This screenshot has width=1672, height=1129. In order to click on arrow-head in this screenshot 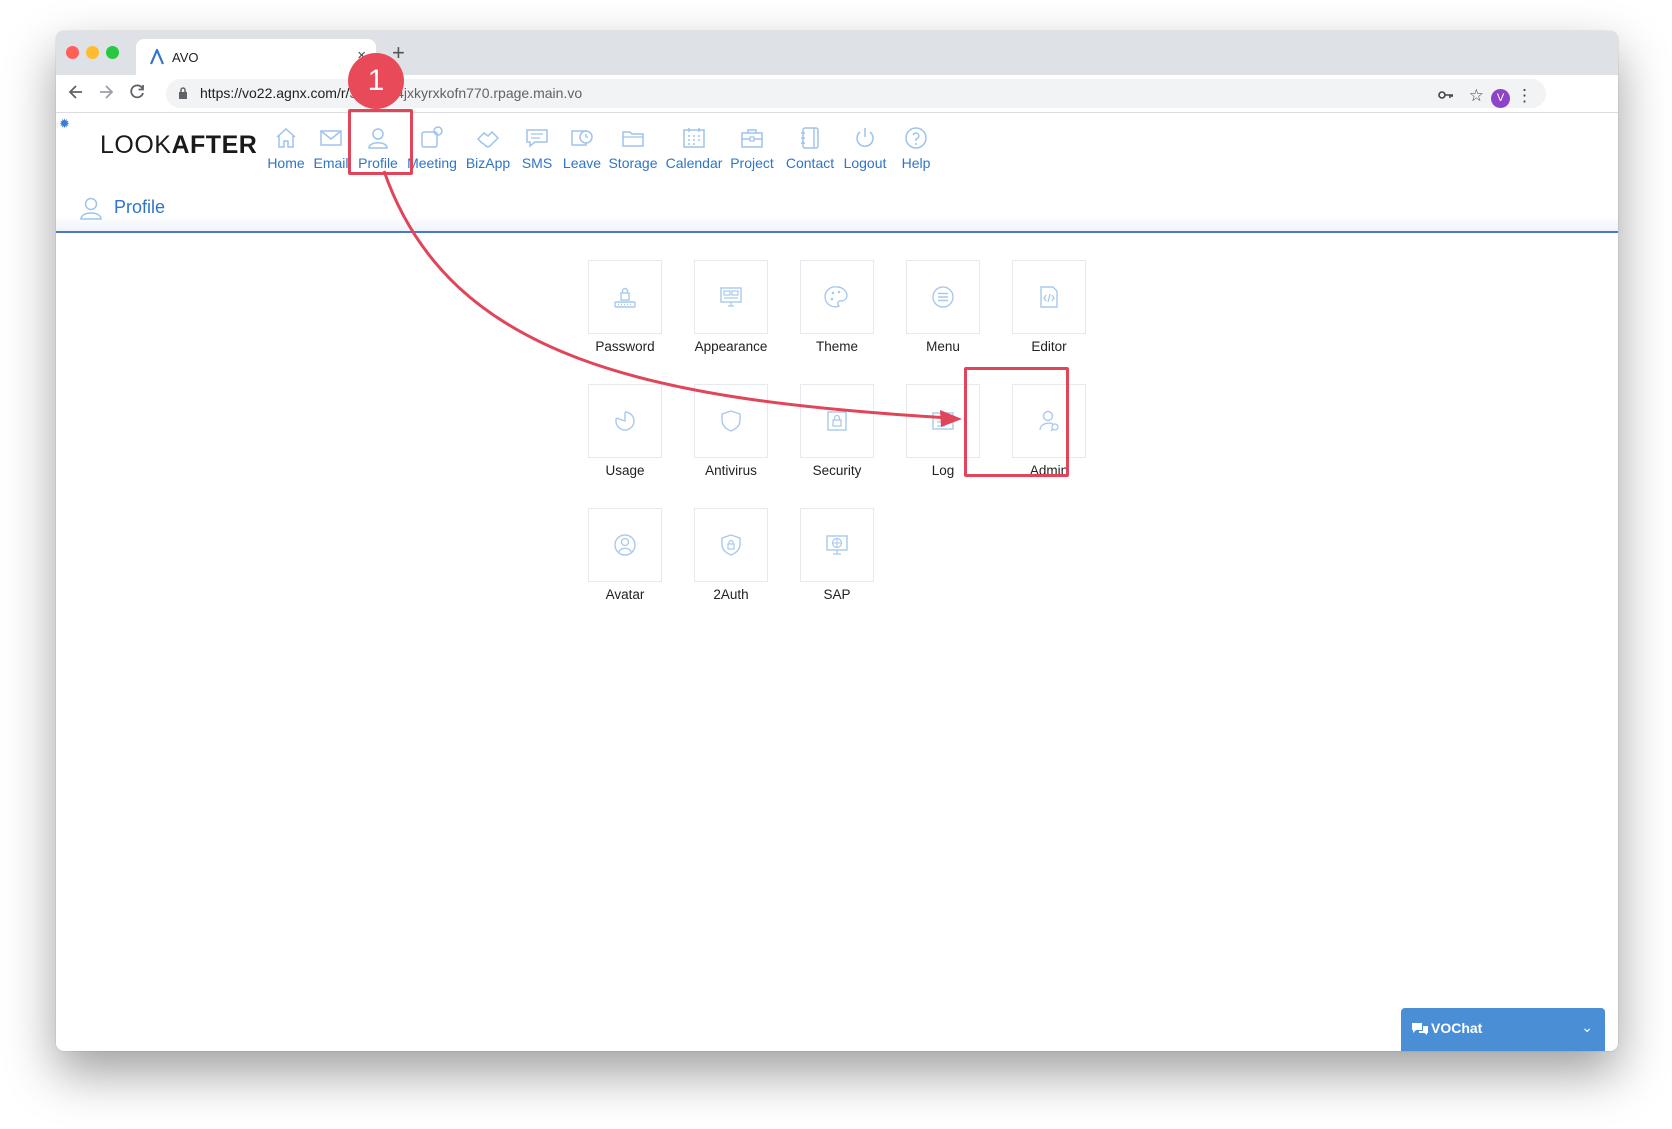, I will do `click(951, 418)`.